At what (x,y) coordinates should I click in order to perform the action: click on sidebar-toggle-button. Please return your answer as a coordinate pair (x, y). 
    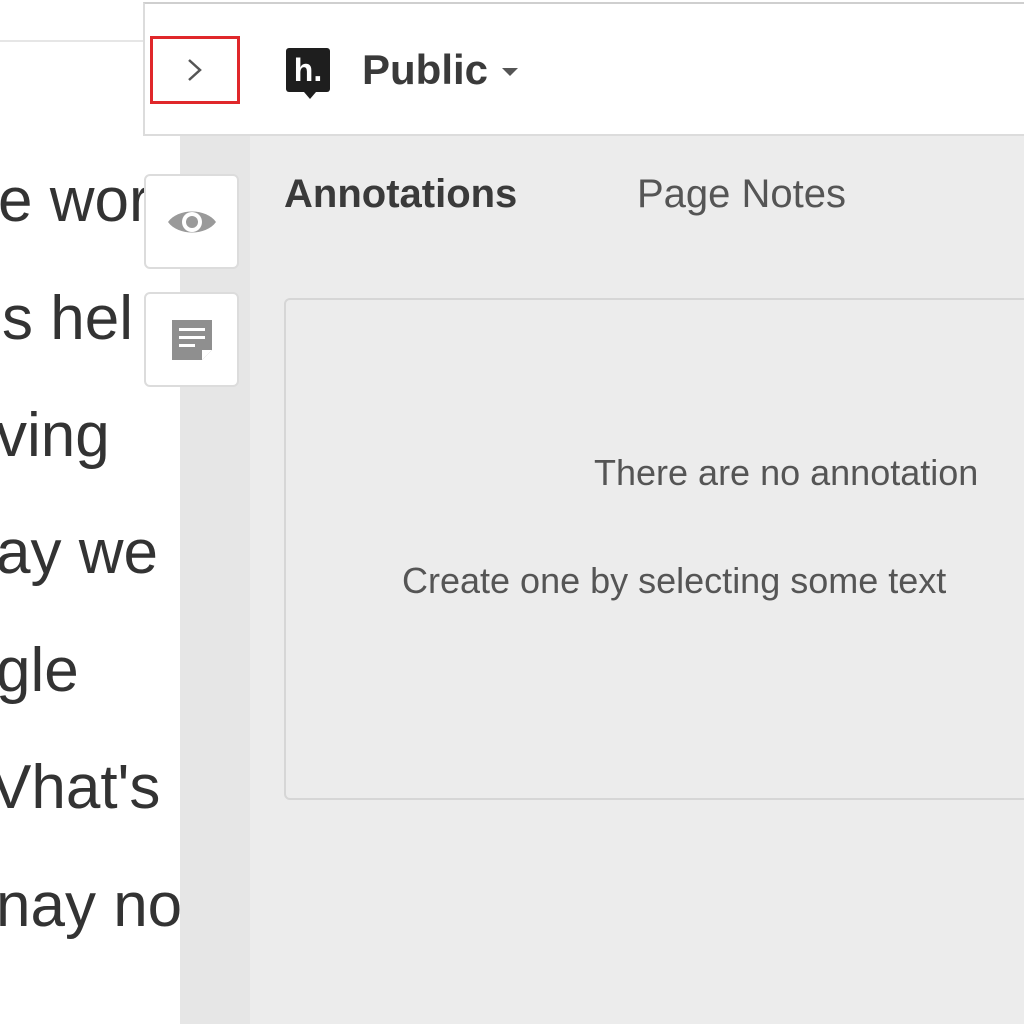
    Looking at the image, I should click on (195, 70).